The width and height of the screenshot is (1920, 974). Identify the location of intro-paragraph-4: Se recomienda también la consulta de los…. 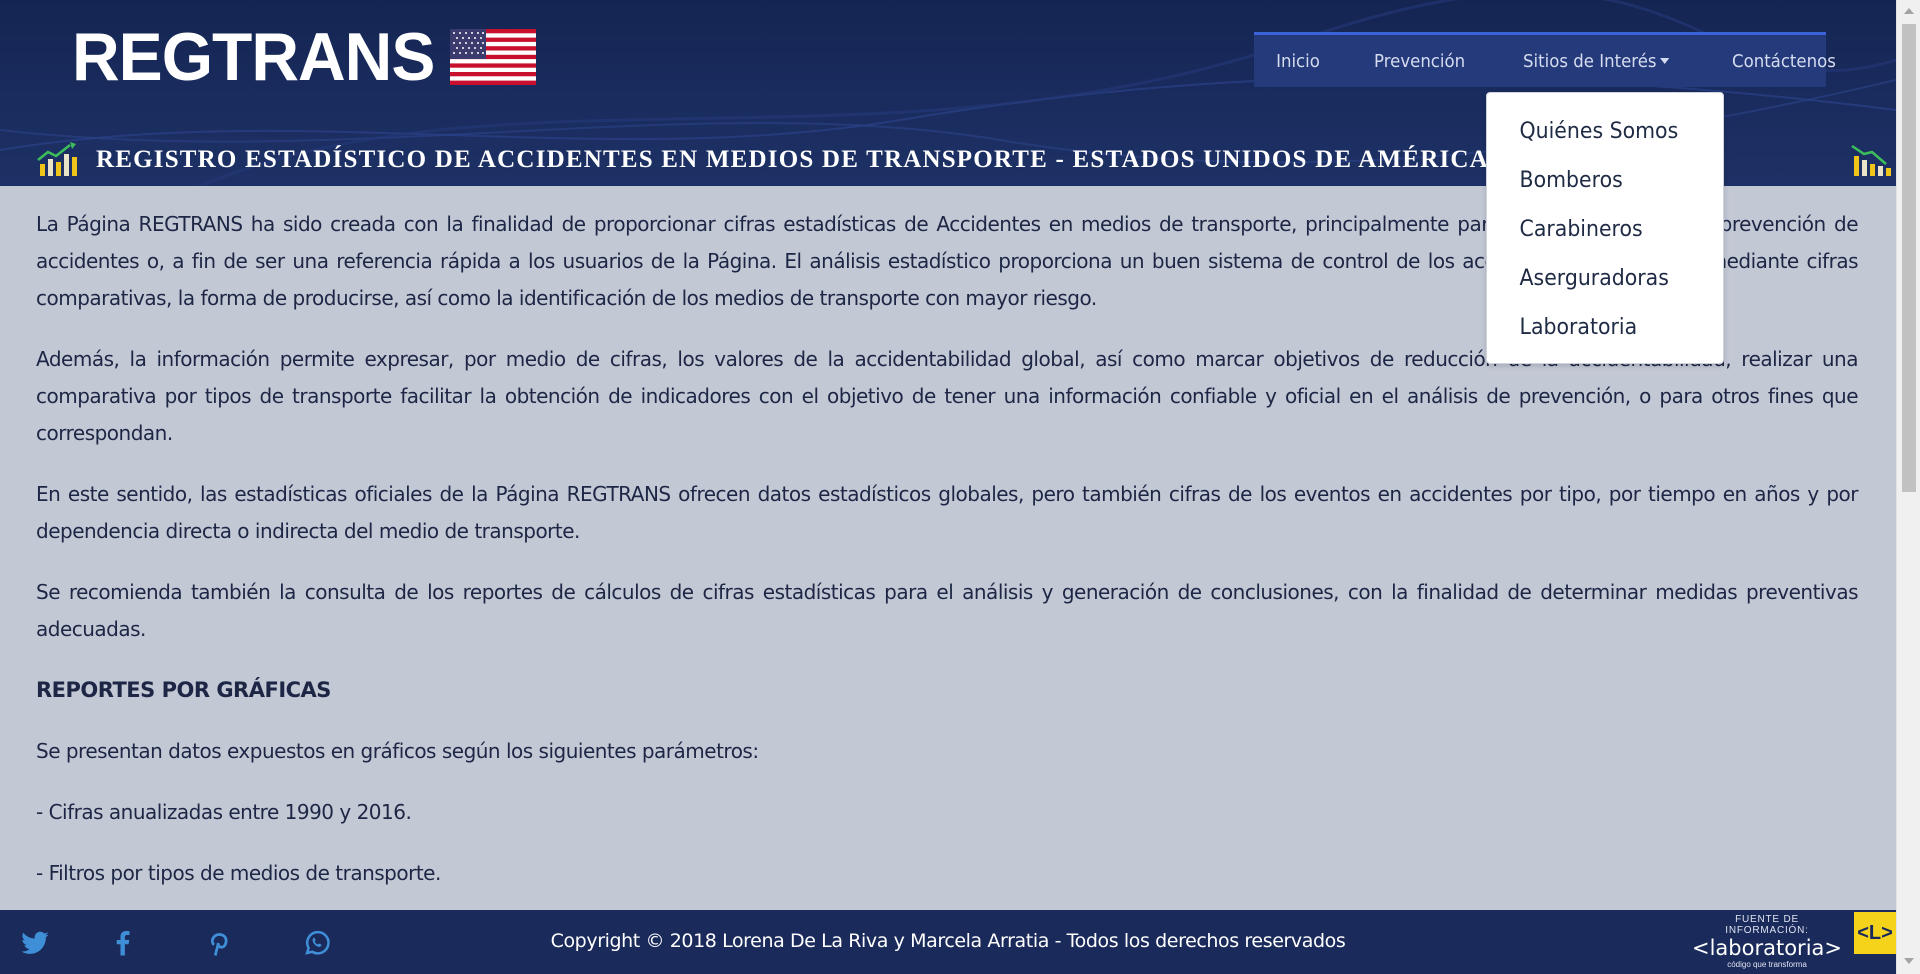
(947, 610).